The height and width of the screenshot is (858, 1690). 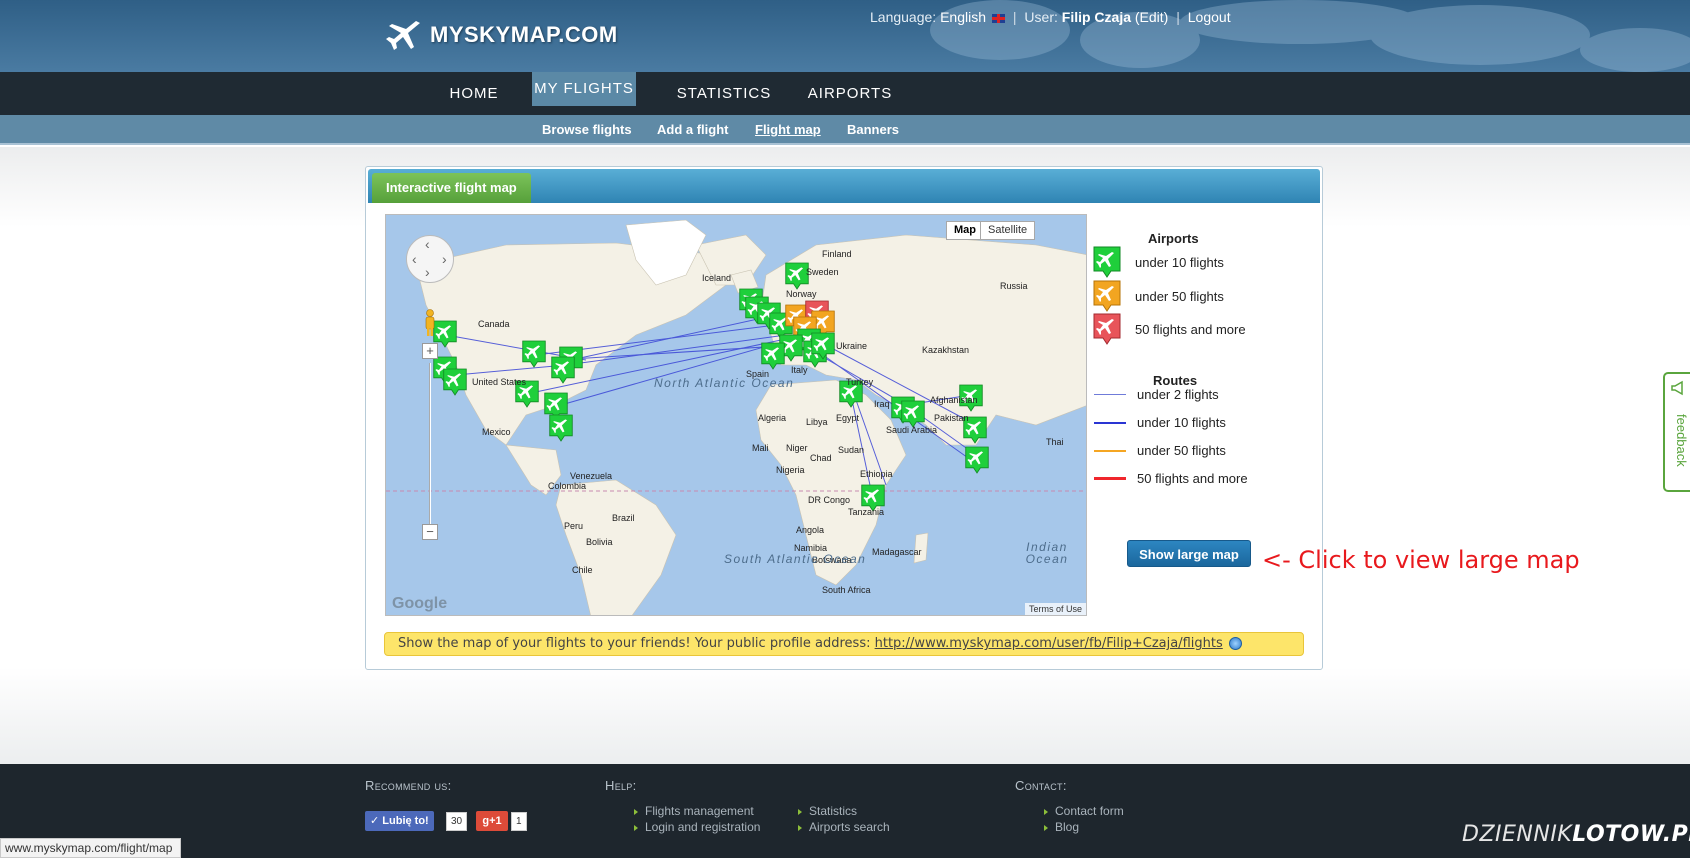 I want to click on plane-logo-icon, so click(x=403, y=35).